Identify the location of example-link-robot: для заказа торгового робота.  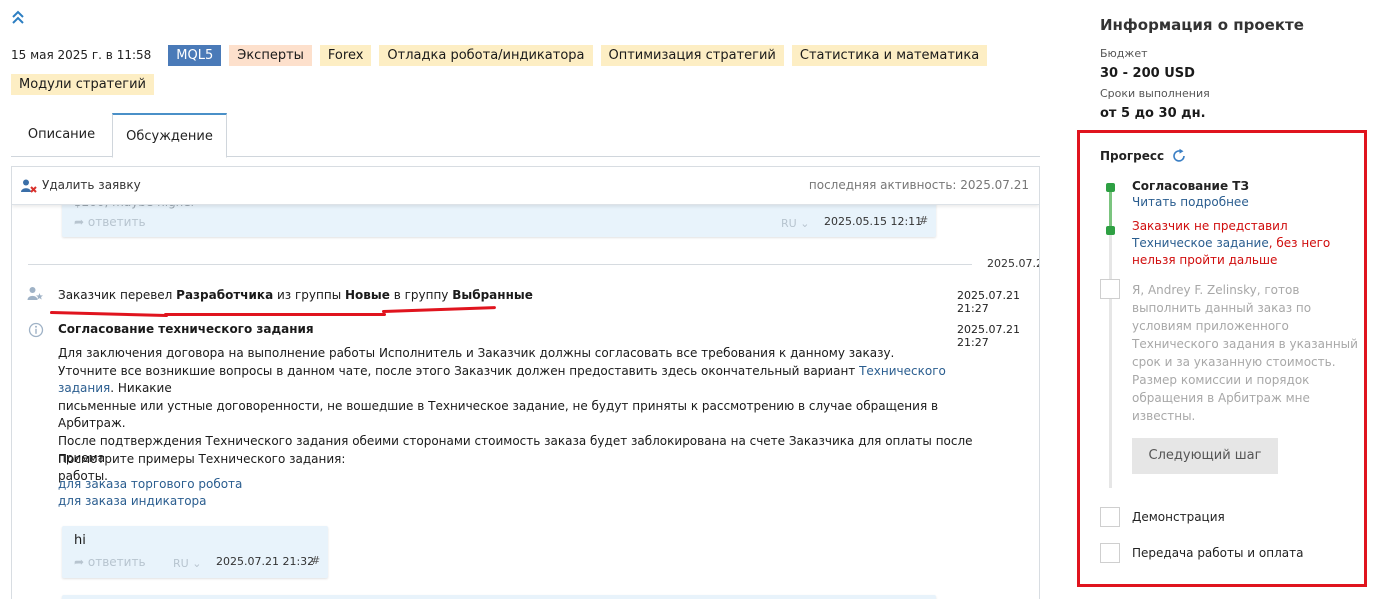
(150, 484).